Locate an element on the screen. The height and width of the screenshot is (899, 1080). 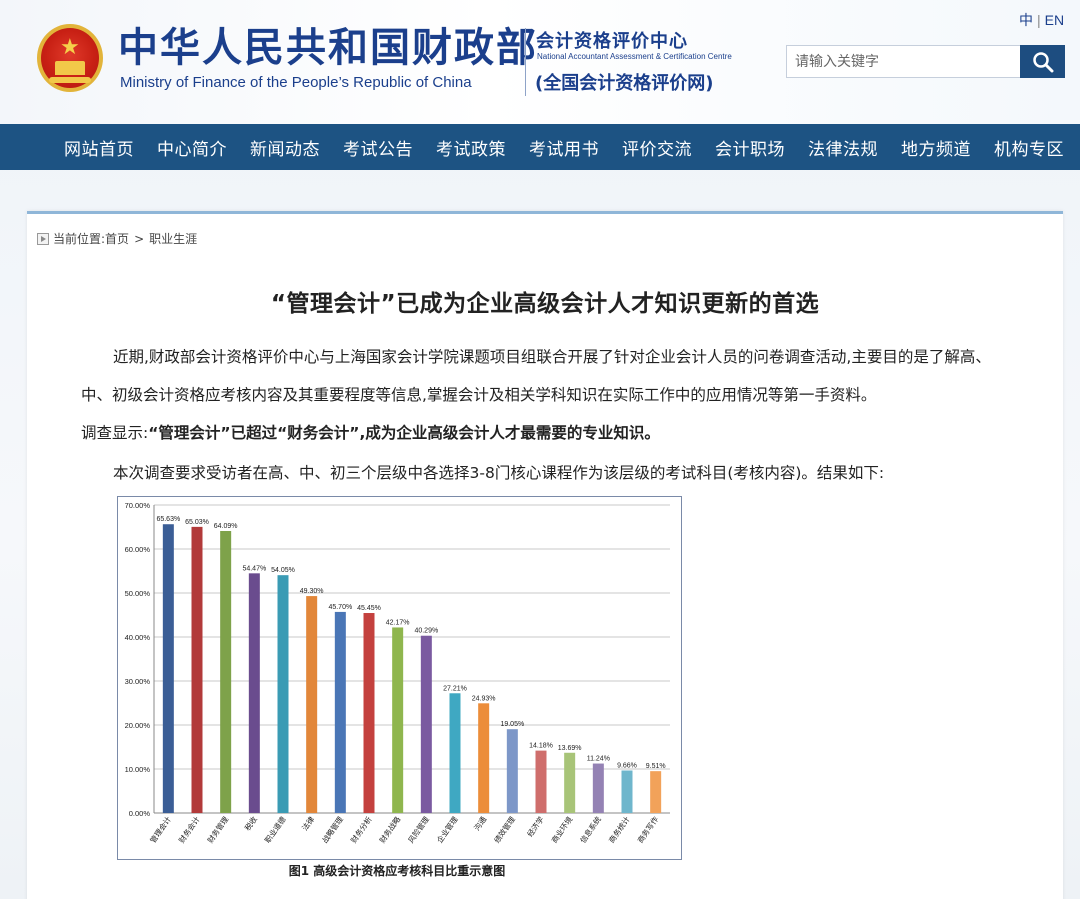
site-title: 中华人民共和国财政部 is located at coordinates (328, 48).